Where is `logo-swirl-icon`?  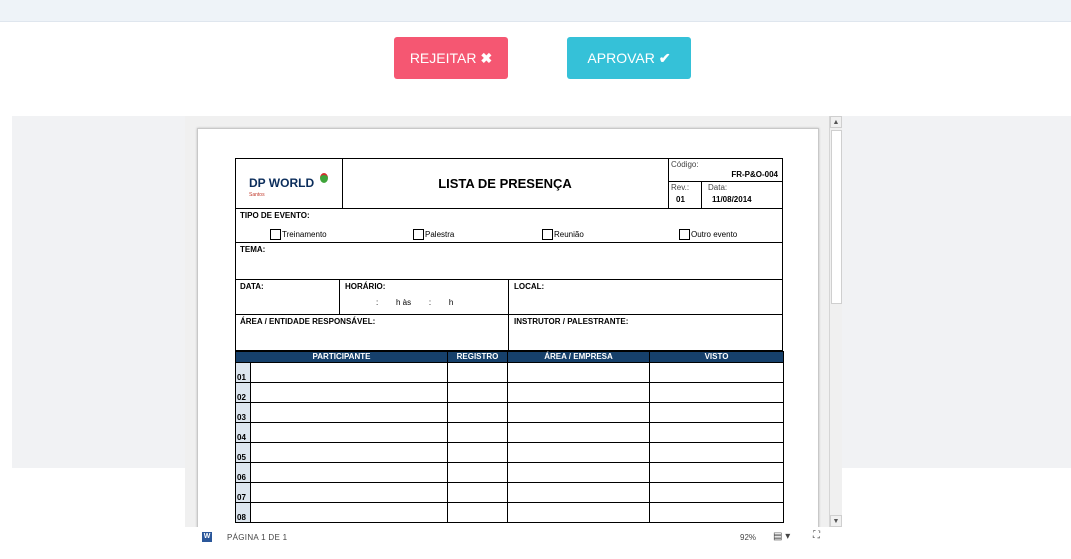 logo-swirl-icon is located at coordinates (324, 178).